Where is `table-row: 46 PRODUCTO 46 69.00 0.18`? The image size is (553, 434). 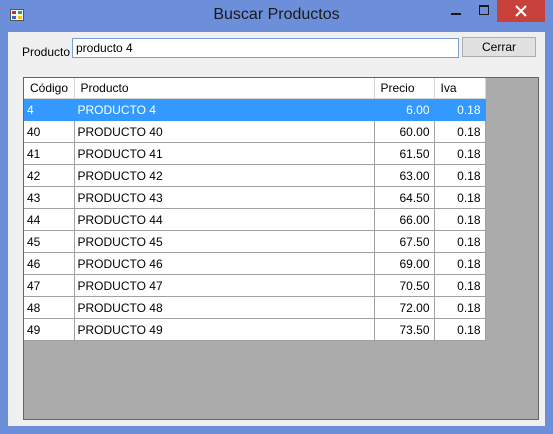 table-row: 46 PRODUCTO 46 69.00 0.18 is located at coordinates (255, 263).